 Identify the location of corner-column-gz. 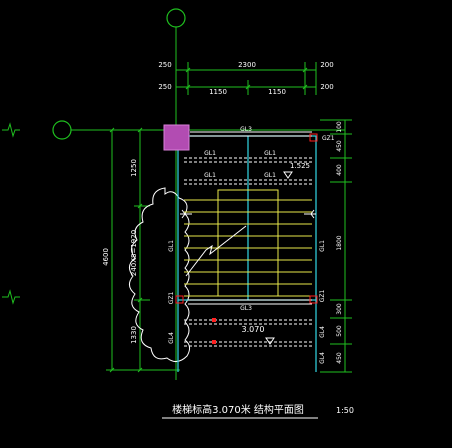
(176, 137).